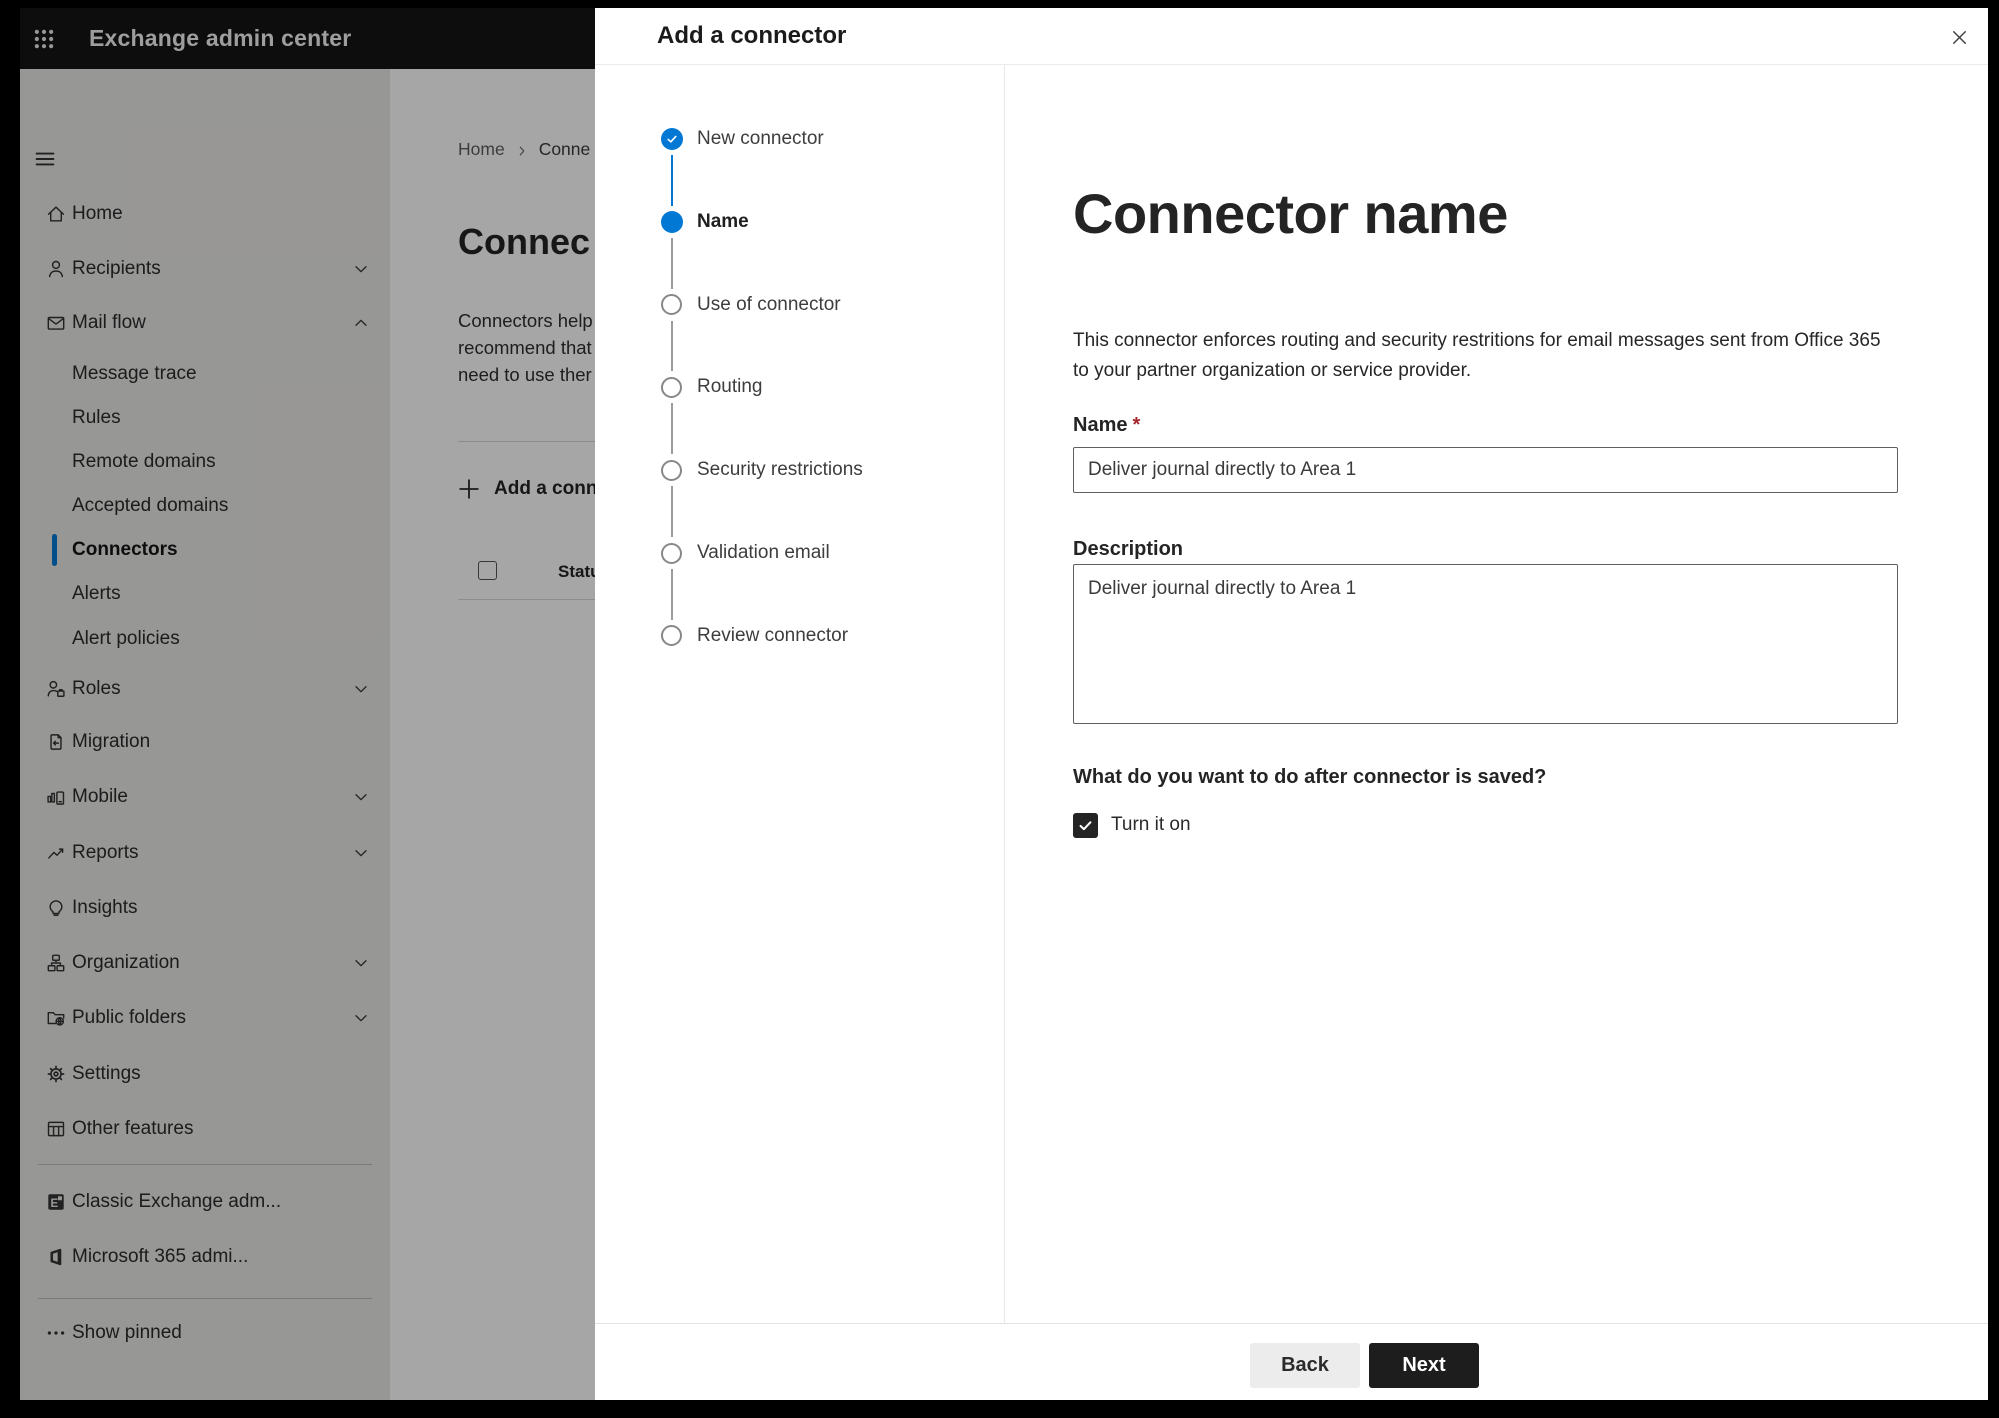 The image size is (1999, 1418). Describe the element at coordinates (723, 221) in the screenshot. I see `wizard-step-label: Name` at that location.